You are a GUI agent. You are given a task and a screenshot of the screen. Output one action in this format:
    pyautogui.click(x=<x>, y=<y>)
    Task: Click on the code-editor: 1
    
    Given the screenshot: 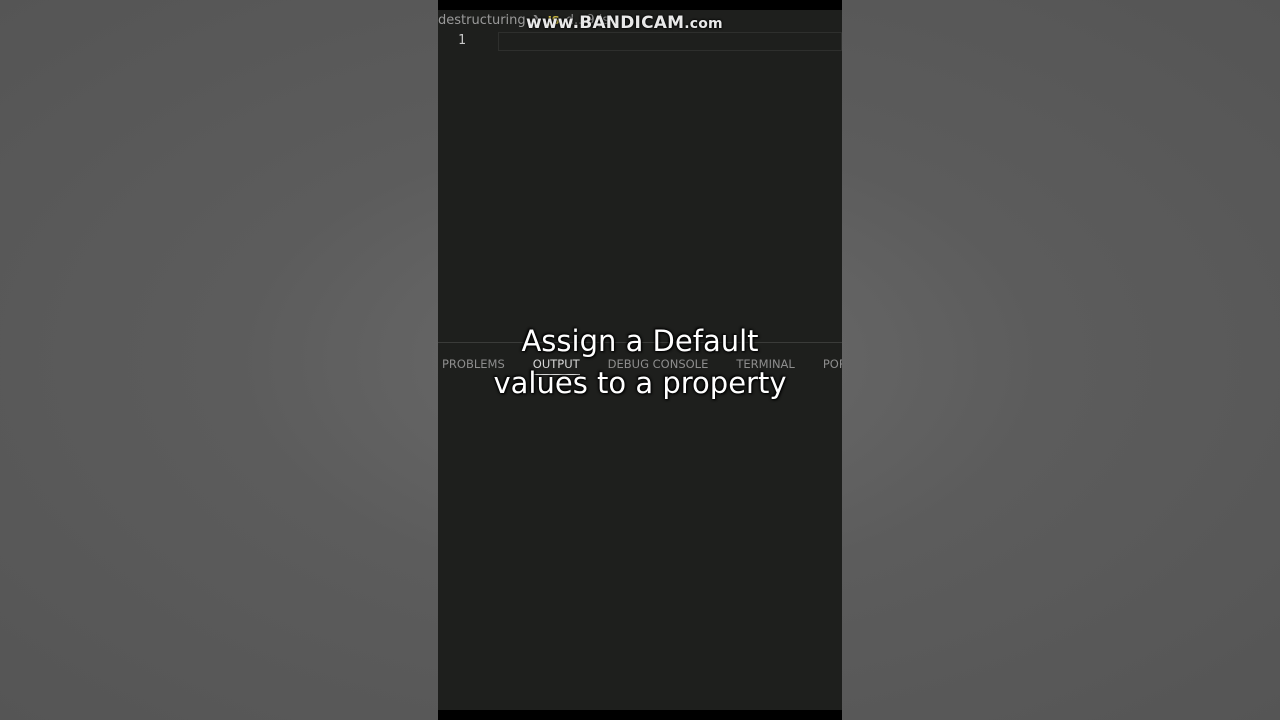 What is the action you would take?
    pyautogui.click(x=640, y=186)
    